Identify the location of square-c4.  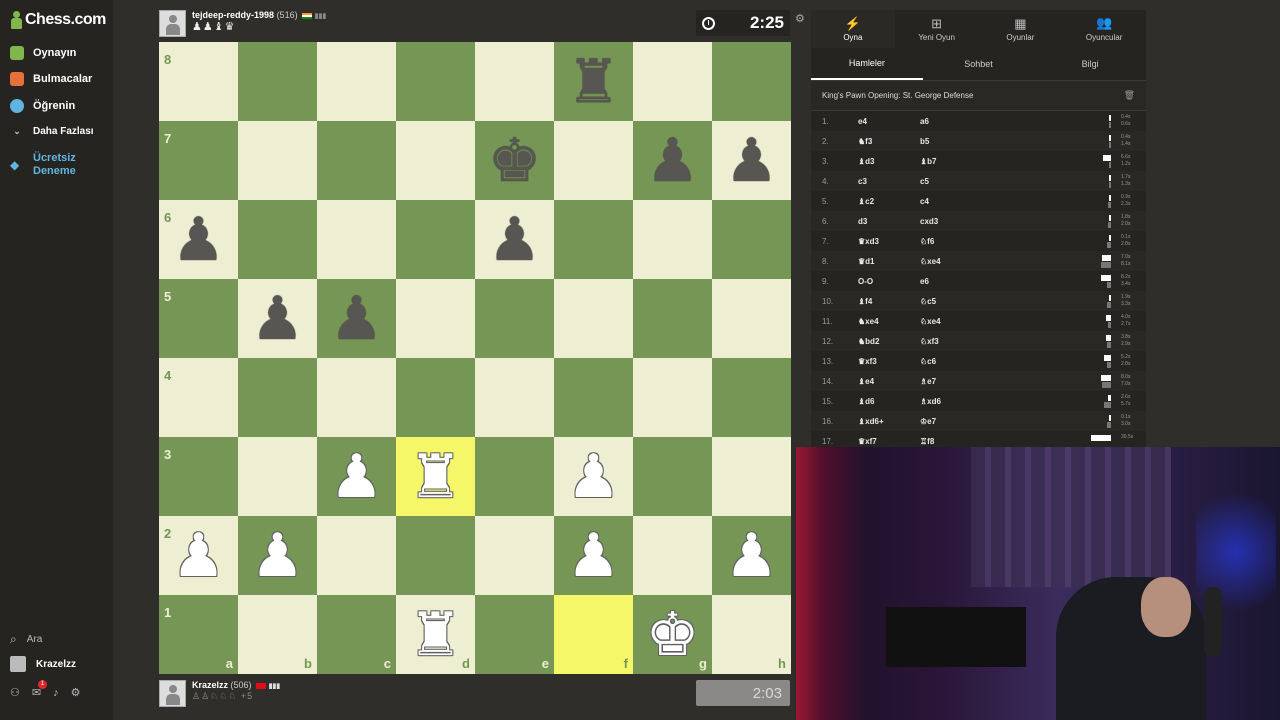
(356, 397).